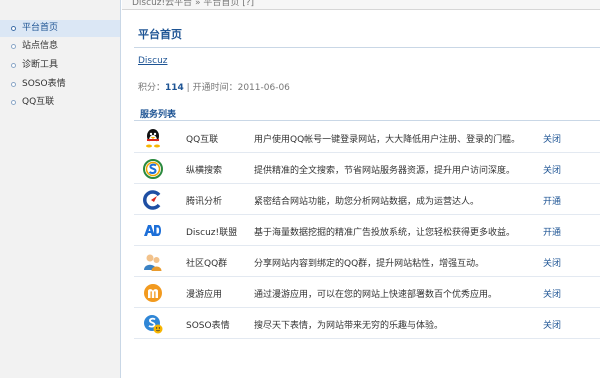 This screenshot has width=600, height=378. What do you see at coordinates (204, 295) in the screenshot?
I see `service-name: 漫游应用` at bounding box center [204, 295].